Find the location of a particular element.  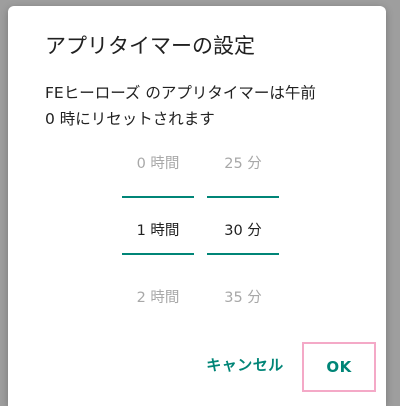

minutes-option-above: 25 分 is located at coordinates (243, 162).